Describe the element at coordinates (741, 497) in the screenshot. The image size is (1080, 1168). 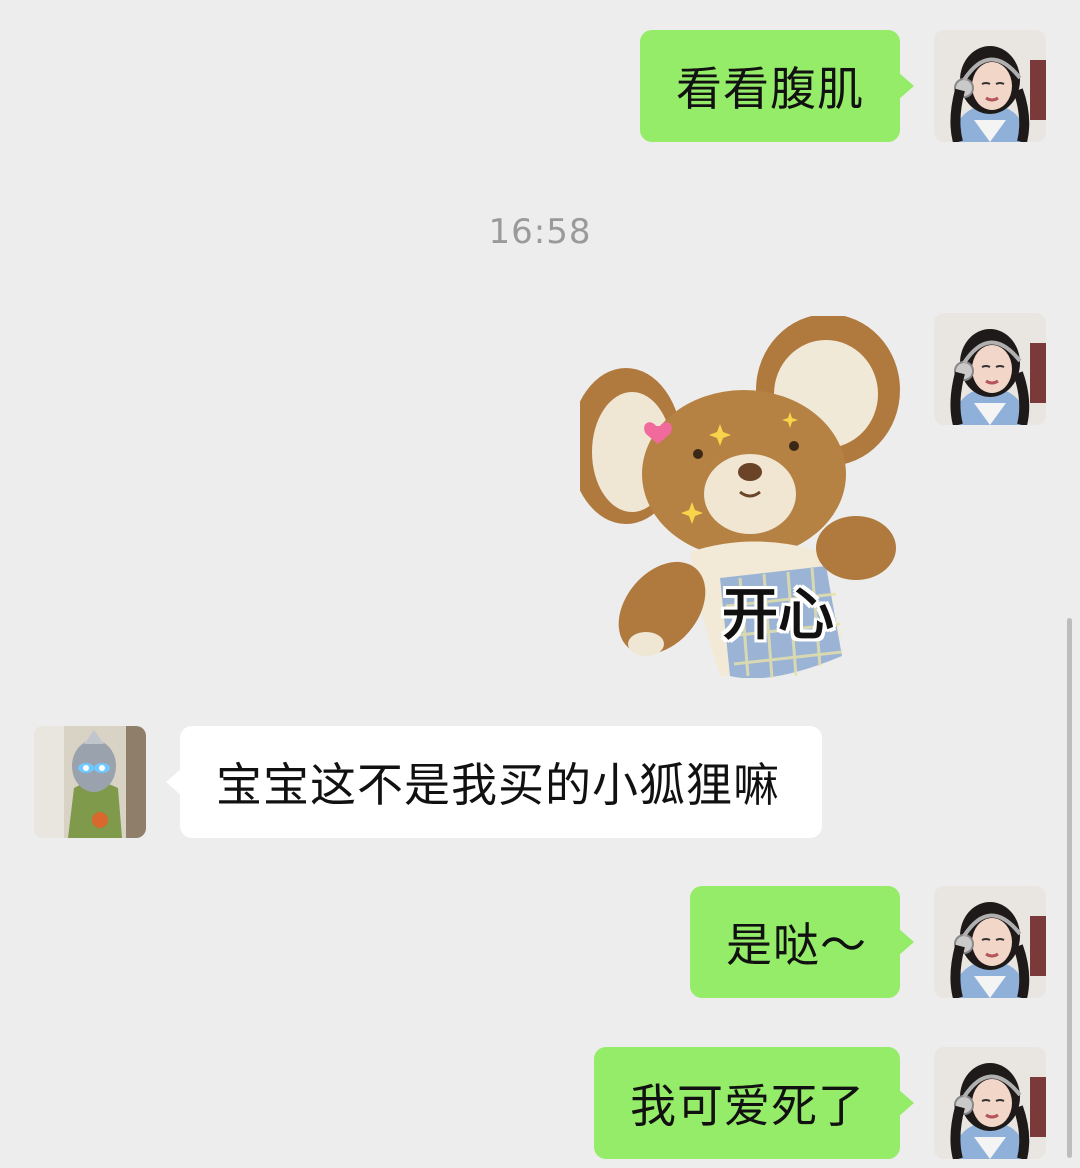
I see `sticker-message: 开心` at that location.